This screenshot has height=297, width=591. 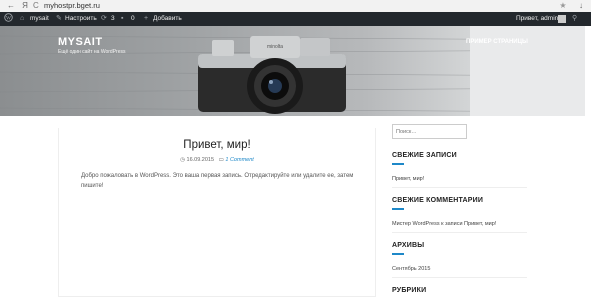 I want to click on plus-icon: +, so click(x=146, y=18).